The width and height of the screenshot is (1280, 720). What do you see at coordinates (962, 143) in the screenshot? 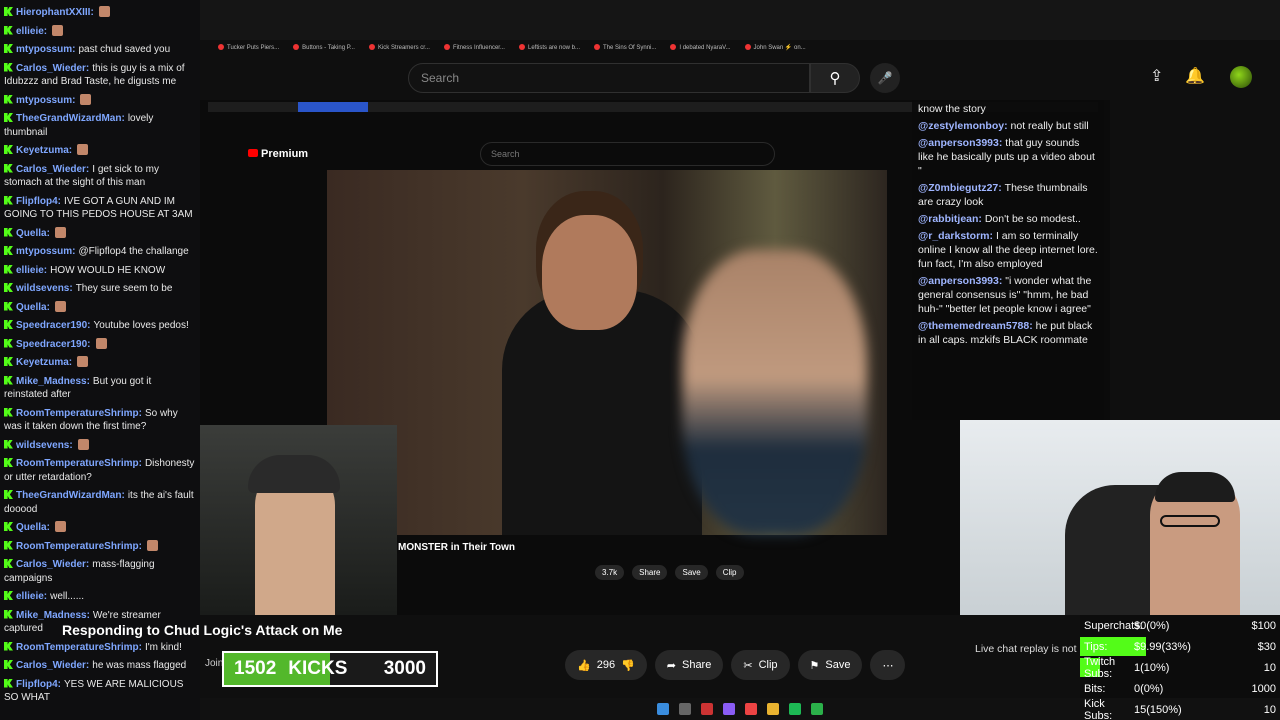
I see `live-chat-user: @anperson3993:` at bounding box center [962, 143].